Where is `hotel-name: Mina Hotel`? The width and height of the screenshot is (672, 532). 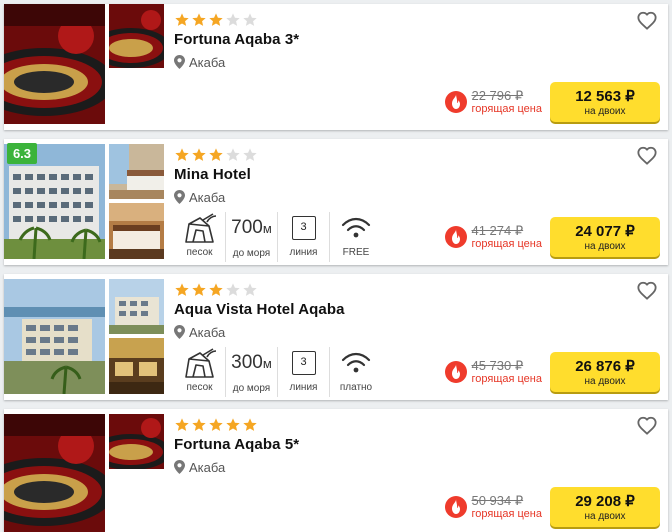
hotel-name: Mina Hotel is located at coordinates (212, 174).